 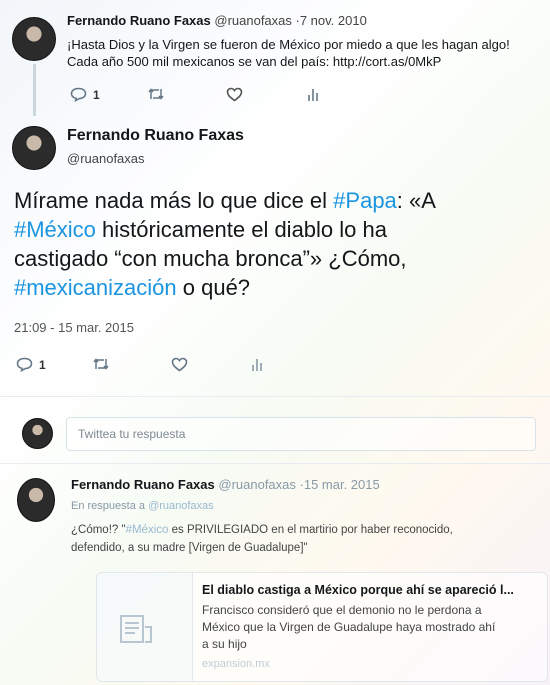 I want to click on card-domain: expansion.mx, so click(x=236, y=664).